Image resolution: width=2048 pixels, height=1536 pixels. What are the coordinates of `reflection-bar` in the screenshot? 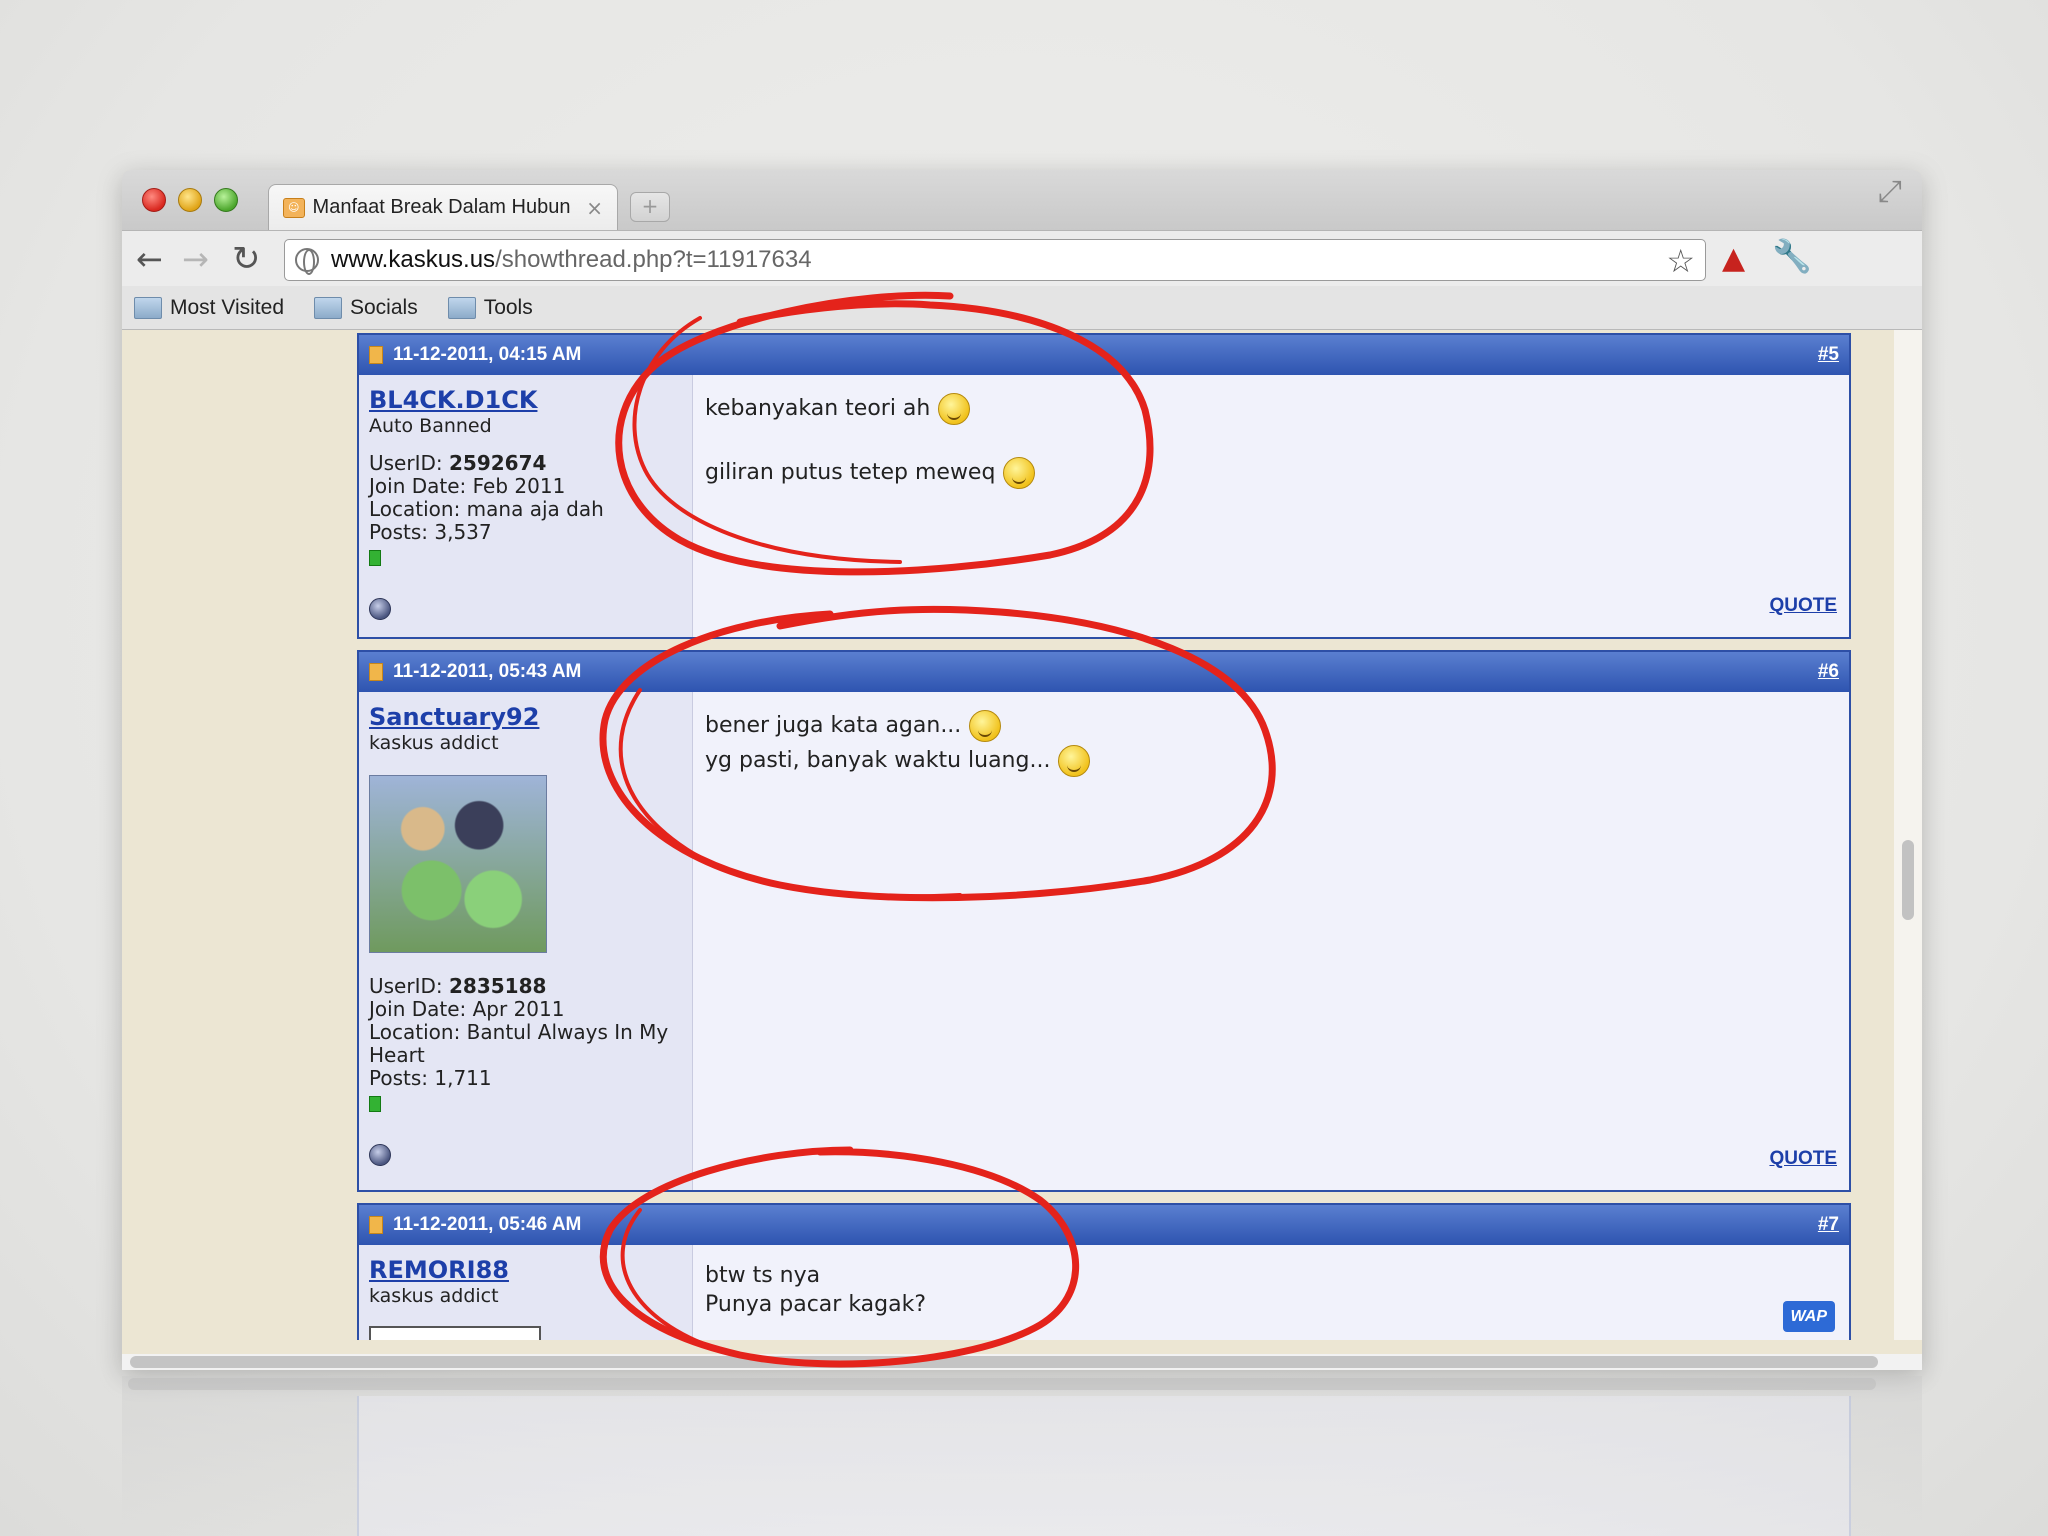 It's located at (1002, 1384).